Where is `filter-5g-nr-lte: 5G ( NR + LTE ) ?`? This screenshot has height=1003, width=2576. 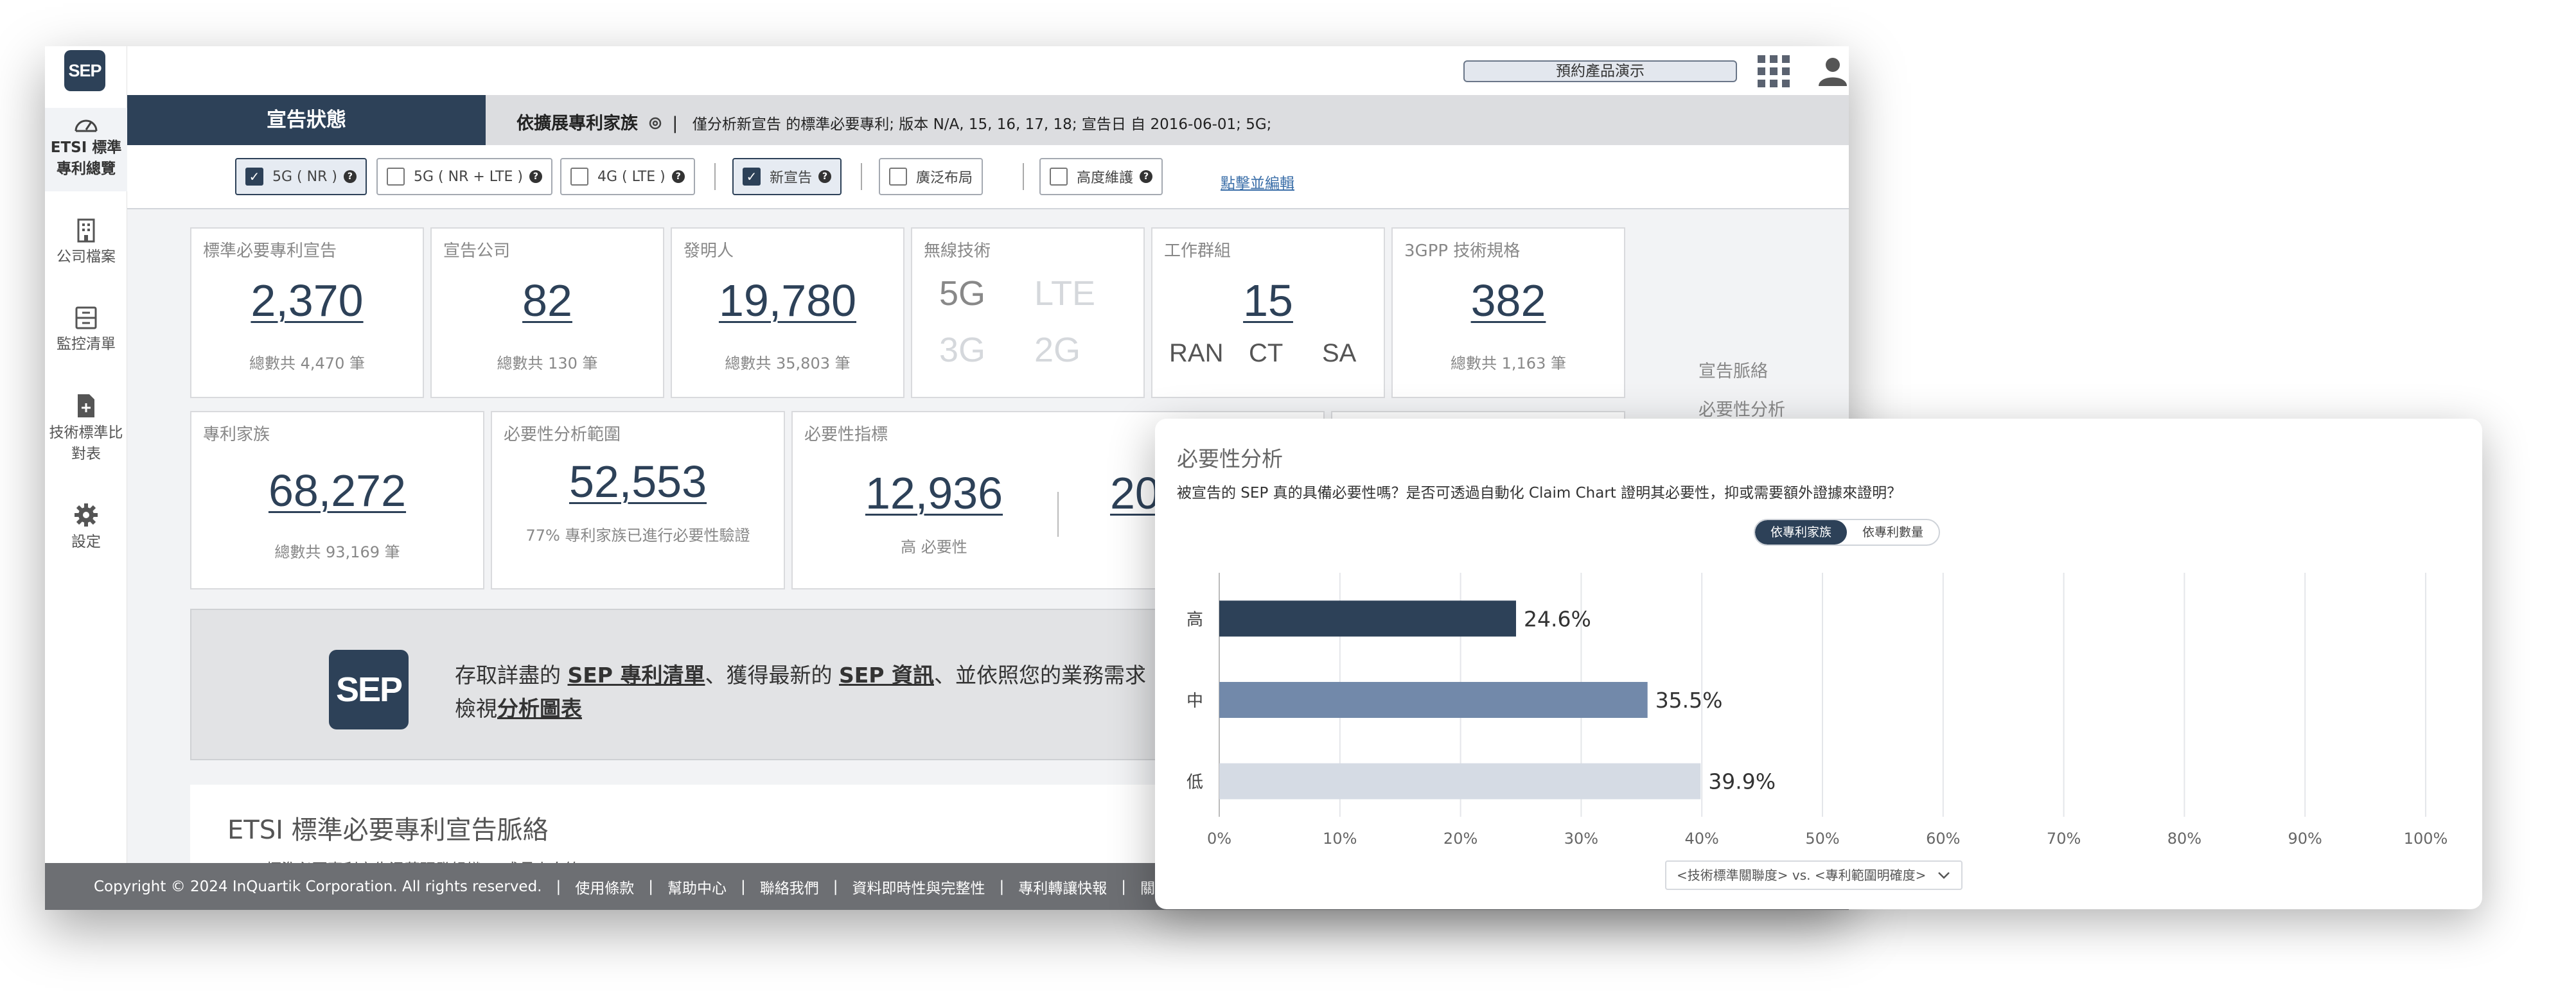 filter-5g-nr-lte: 5G ( NR + LTE ) ? is located at coordinates (464, 176).